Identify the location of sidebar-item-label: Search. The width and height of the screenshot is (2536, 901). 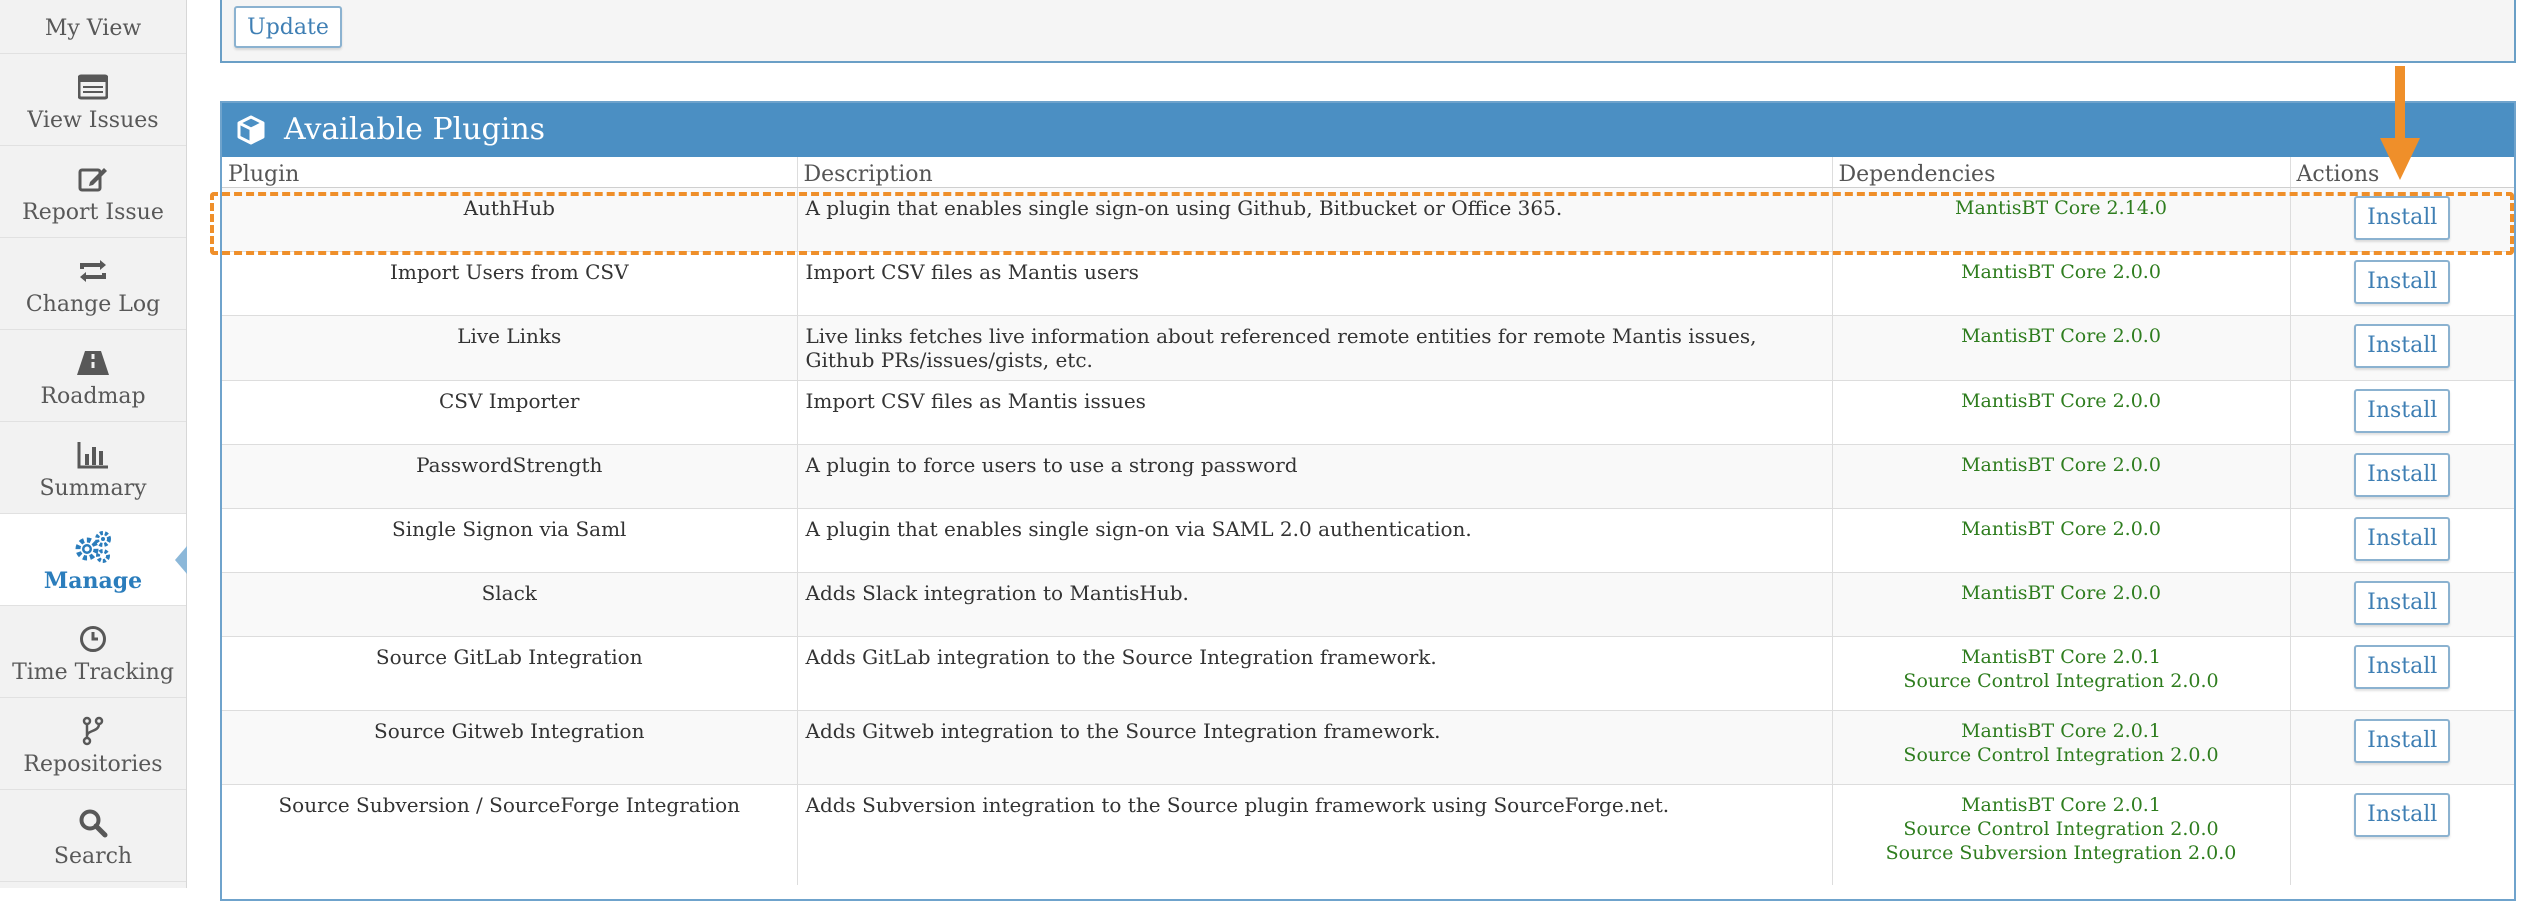
(93, 856).